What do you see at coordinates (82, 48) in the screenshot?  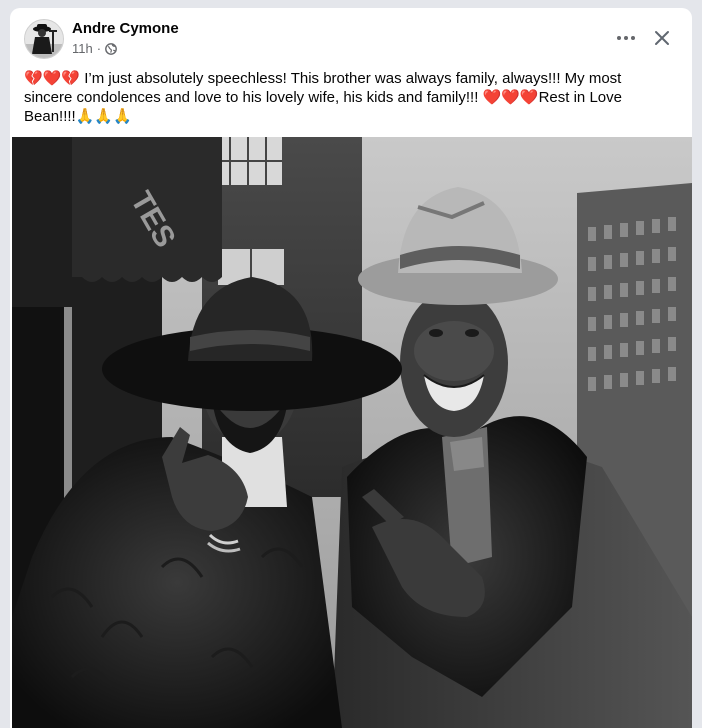 I see `post-time: 11h` at bounding box center [82, 48].